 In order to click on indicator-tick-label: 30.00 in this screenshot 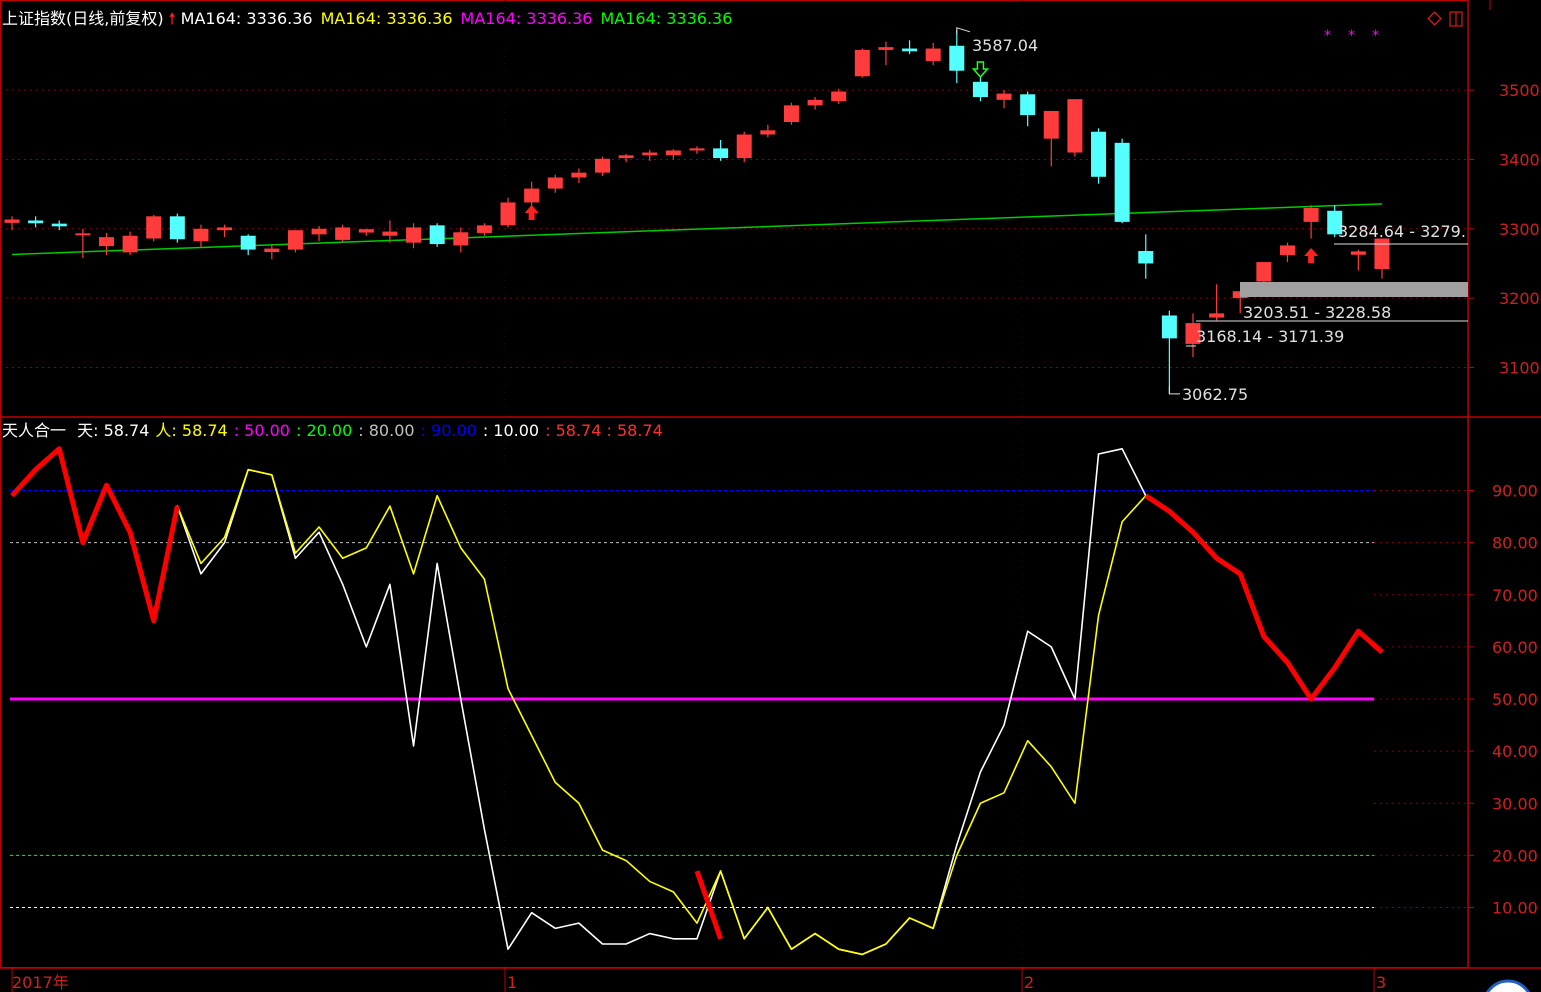, I will do `click(1515, 803)`.